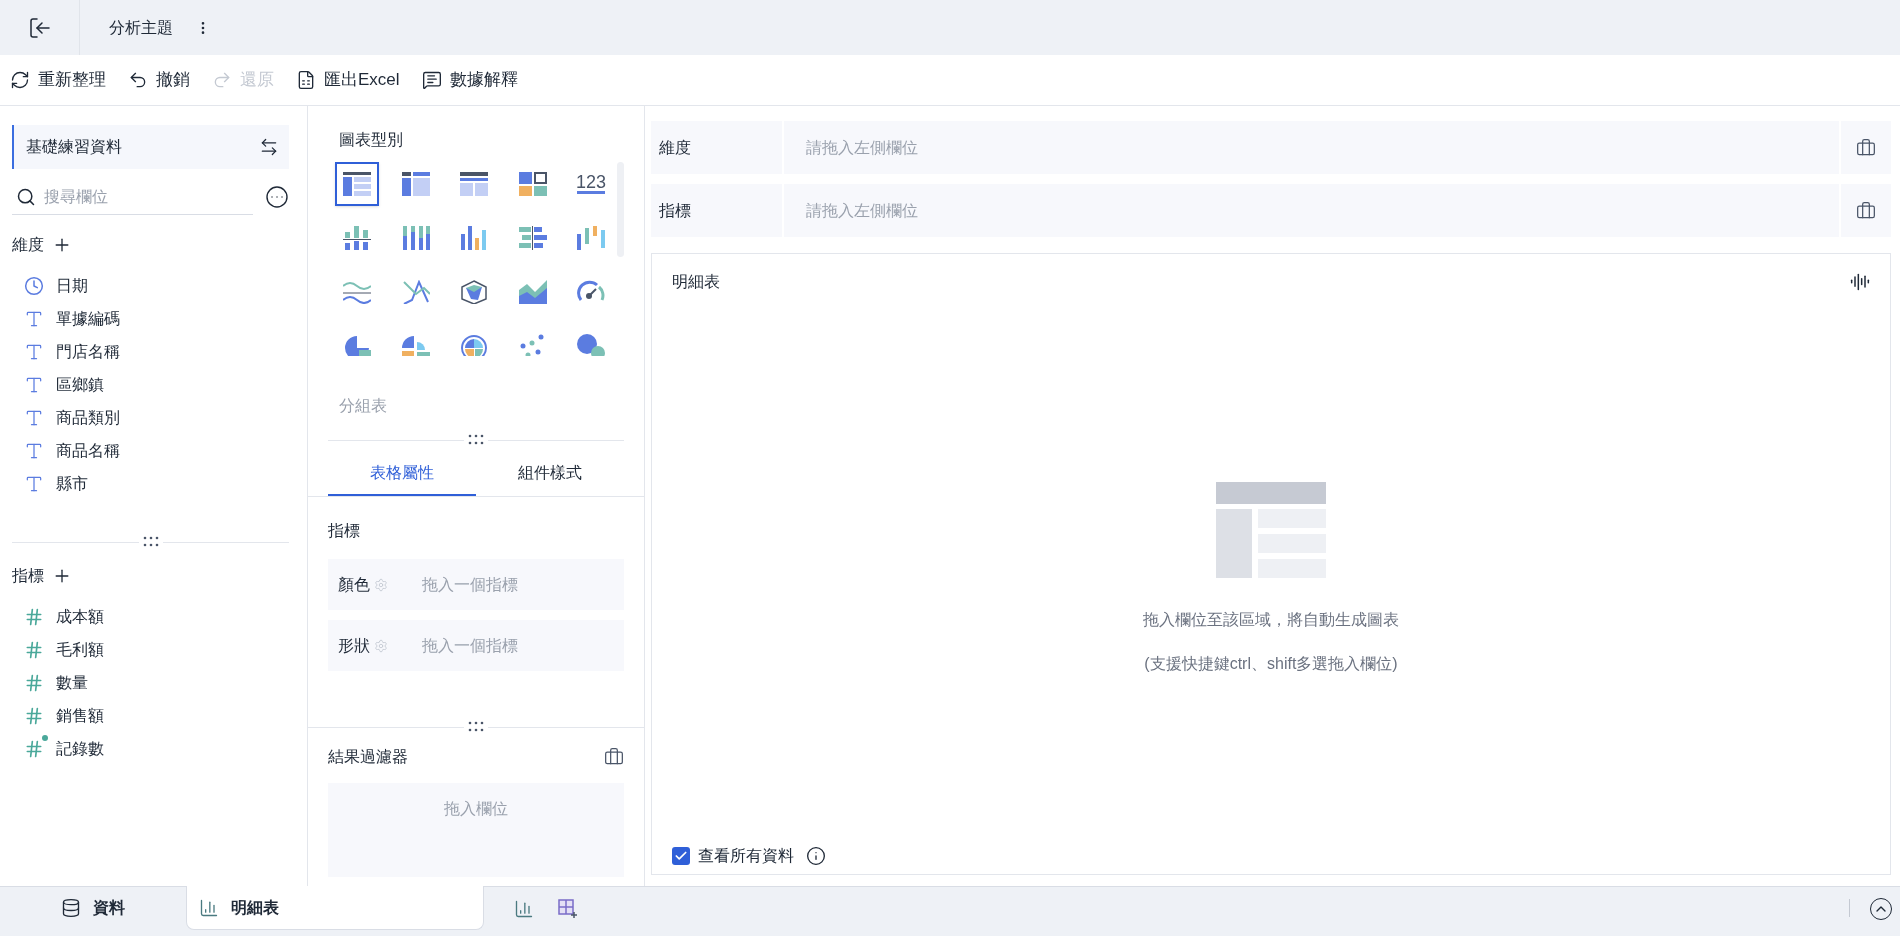  I want to click on undo-icon, so click(138, 80).